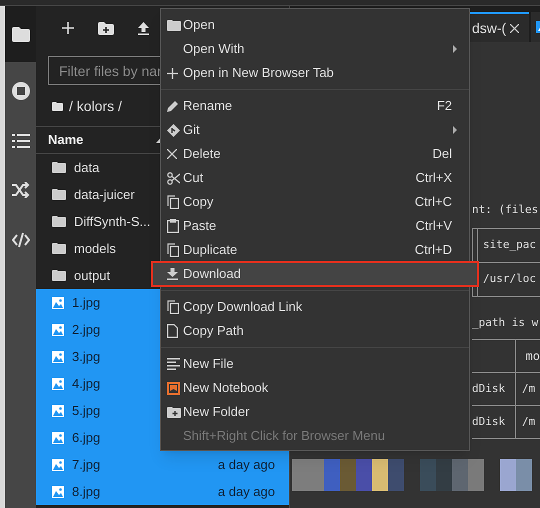 This screenshot has height=508, width=540. I want to click on table-cell-text: /usr/loc, so click(509, 279).